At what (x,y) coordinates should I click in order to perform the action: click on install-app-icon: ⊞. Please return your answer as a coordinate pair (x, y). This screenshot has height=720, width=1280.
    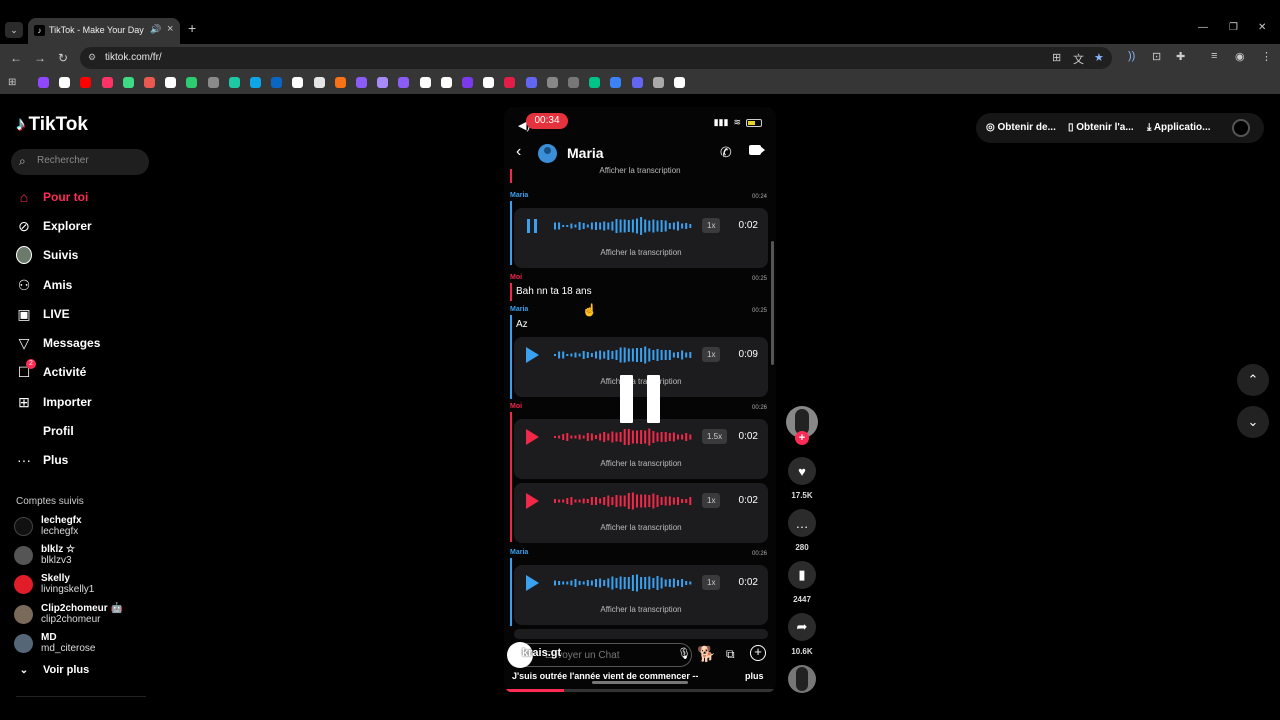
    Looking at the image, I should click on (1056, 57).